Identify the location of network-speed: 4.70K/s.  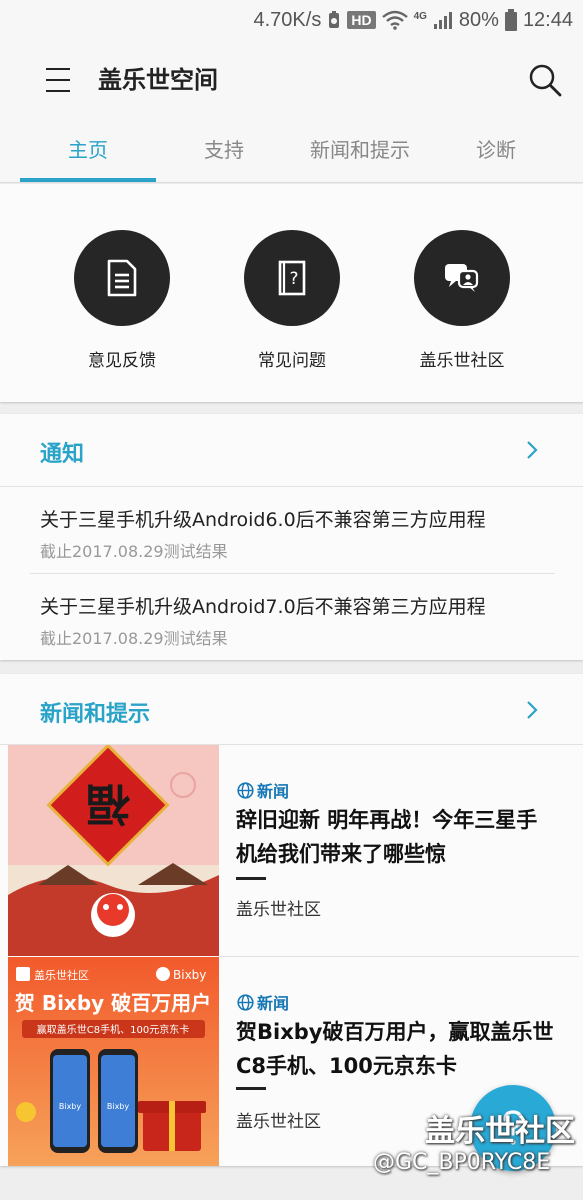
(287, 19).